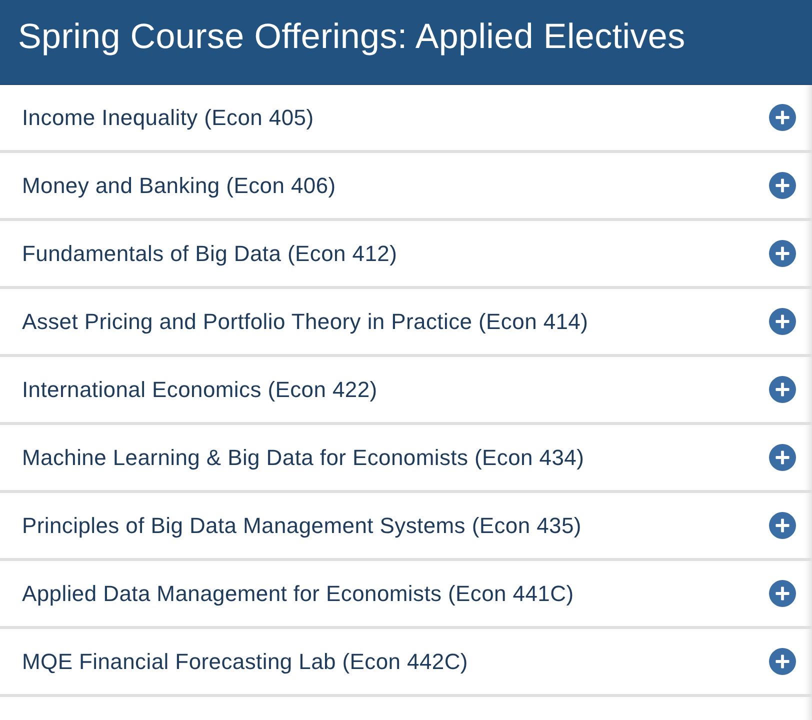 The width and height of the screenshot is (812, 720). Describe the element at coordinates (406, 661) in the screenshot. I see `accordion-item: MQE Financial Forecasting Lab (Econ 442C)` at that location.